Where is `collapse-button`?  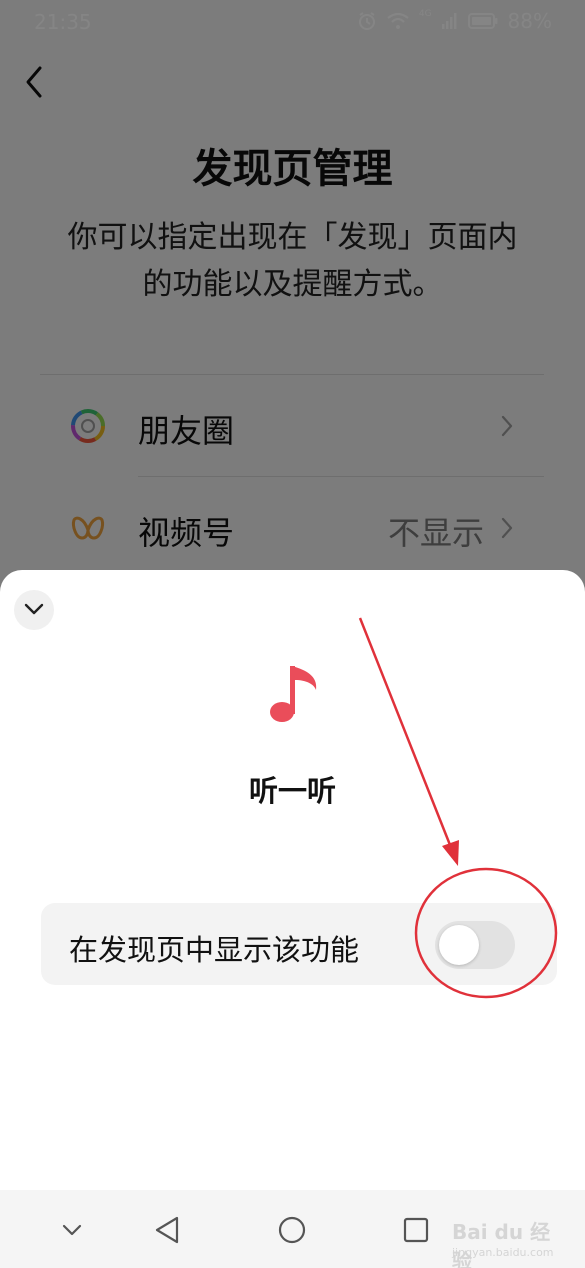
collapse-button is located at coordinates (34, 610).